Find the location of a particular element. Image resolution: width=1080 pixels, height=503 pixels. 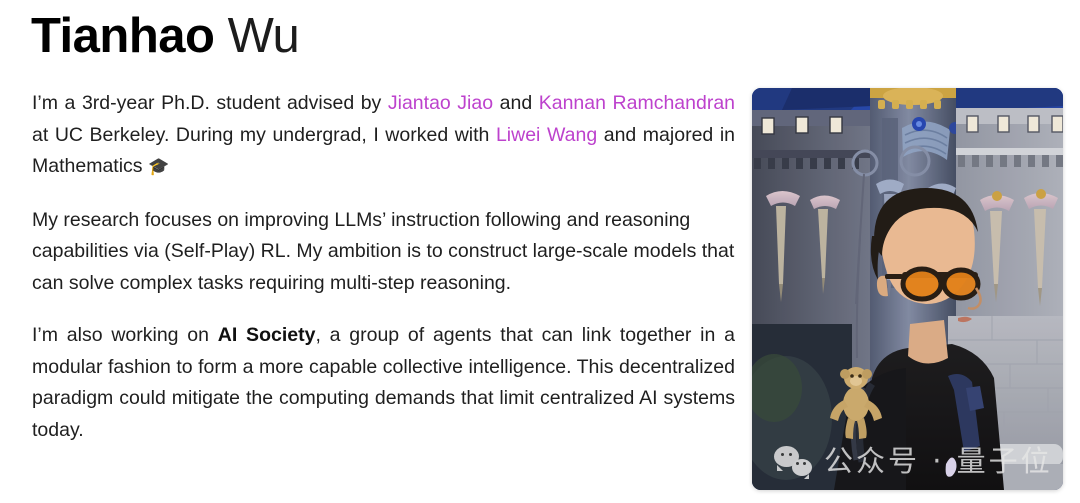

link-jiantao-jiao: Jiantao Jiao is located at coordinates (440, 103).